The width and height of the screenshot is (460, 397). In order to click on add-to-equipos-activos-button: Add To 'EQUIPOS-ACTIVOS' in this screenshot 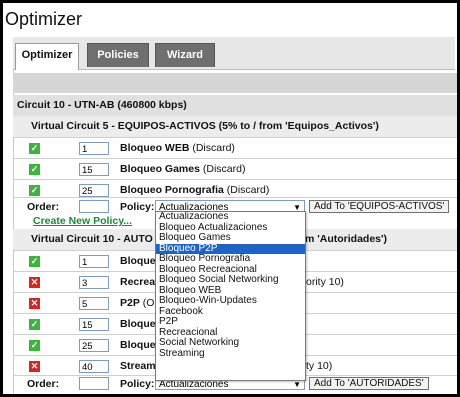, I will do `click(379, 206)`.